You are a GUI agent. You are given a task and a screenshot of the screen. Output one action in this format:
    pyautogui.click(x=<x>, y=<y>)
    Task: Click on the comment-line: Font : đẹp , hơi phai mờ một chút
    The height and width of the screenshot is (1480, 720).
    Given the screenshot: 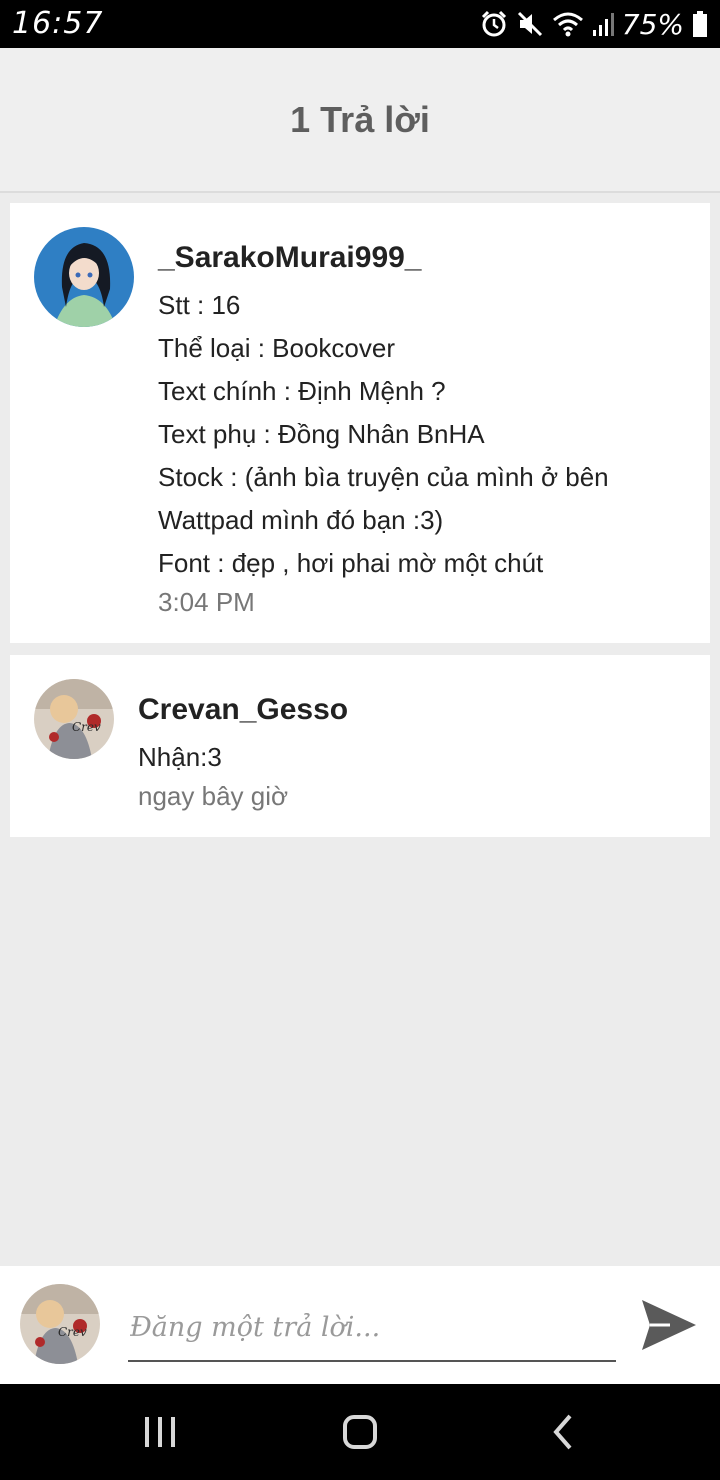 What is the action you would take?
    pyautogui.click(x=351, y=563)
    